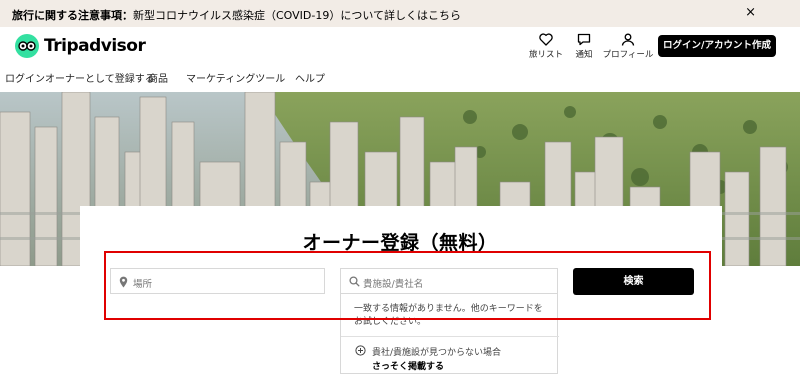 Image resolution: width=800 pixels, height=376 pixels. I want to click on profile-button: プロフィール, so click(628, 46).